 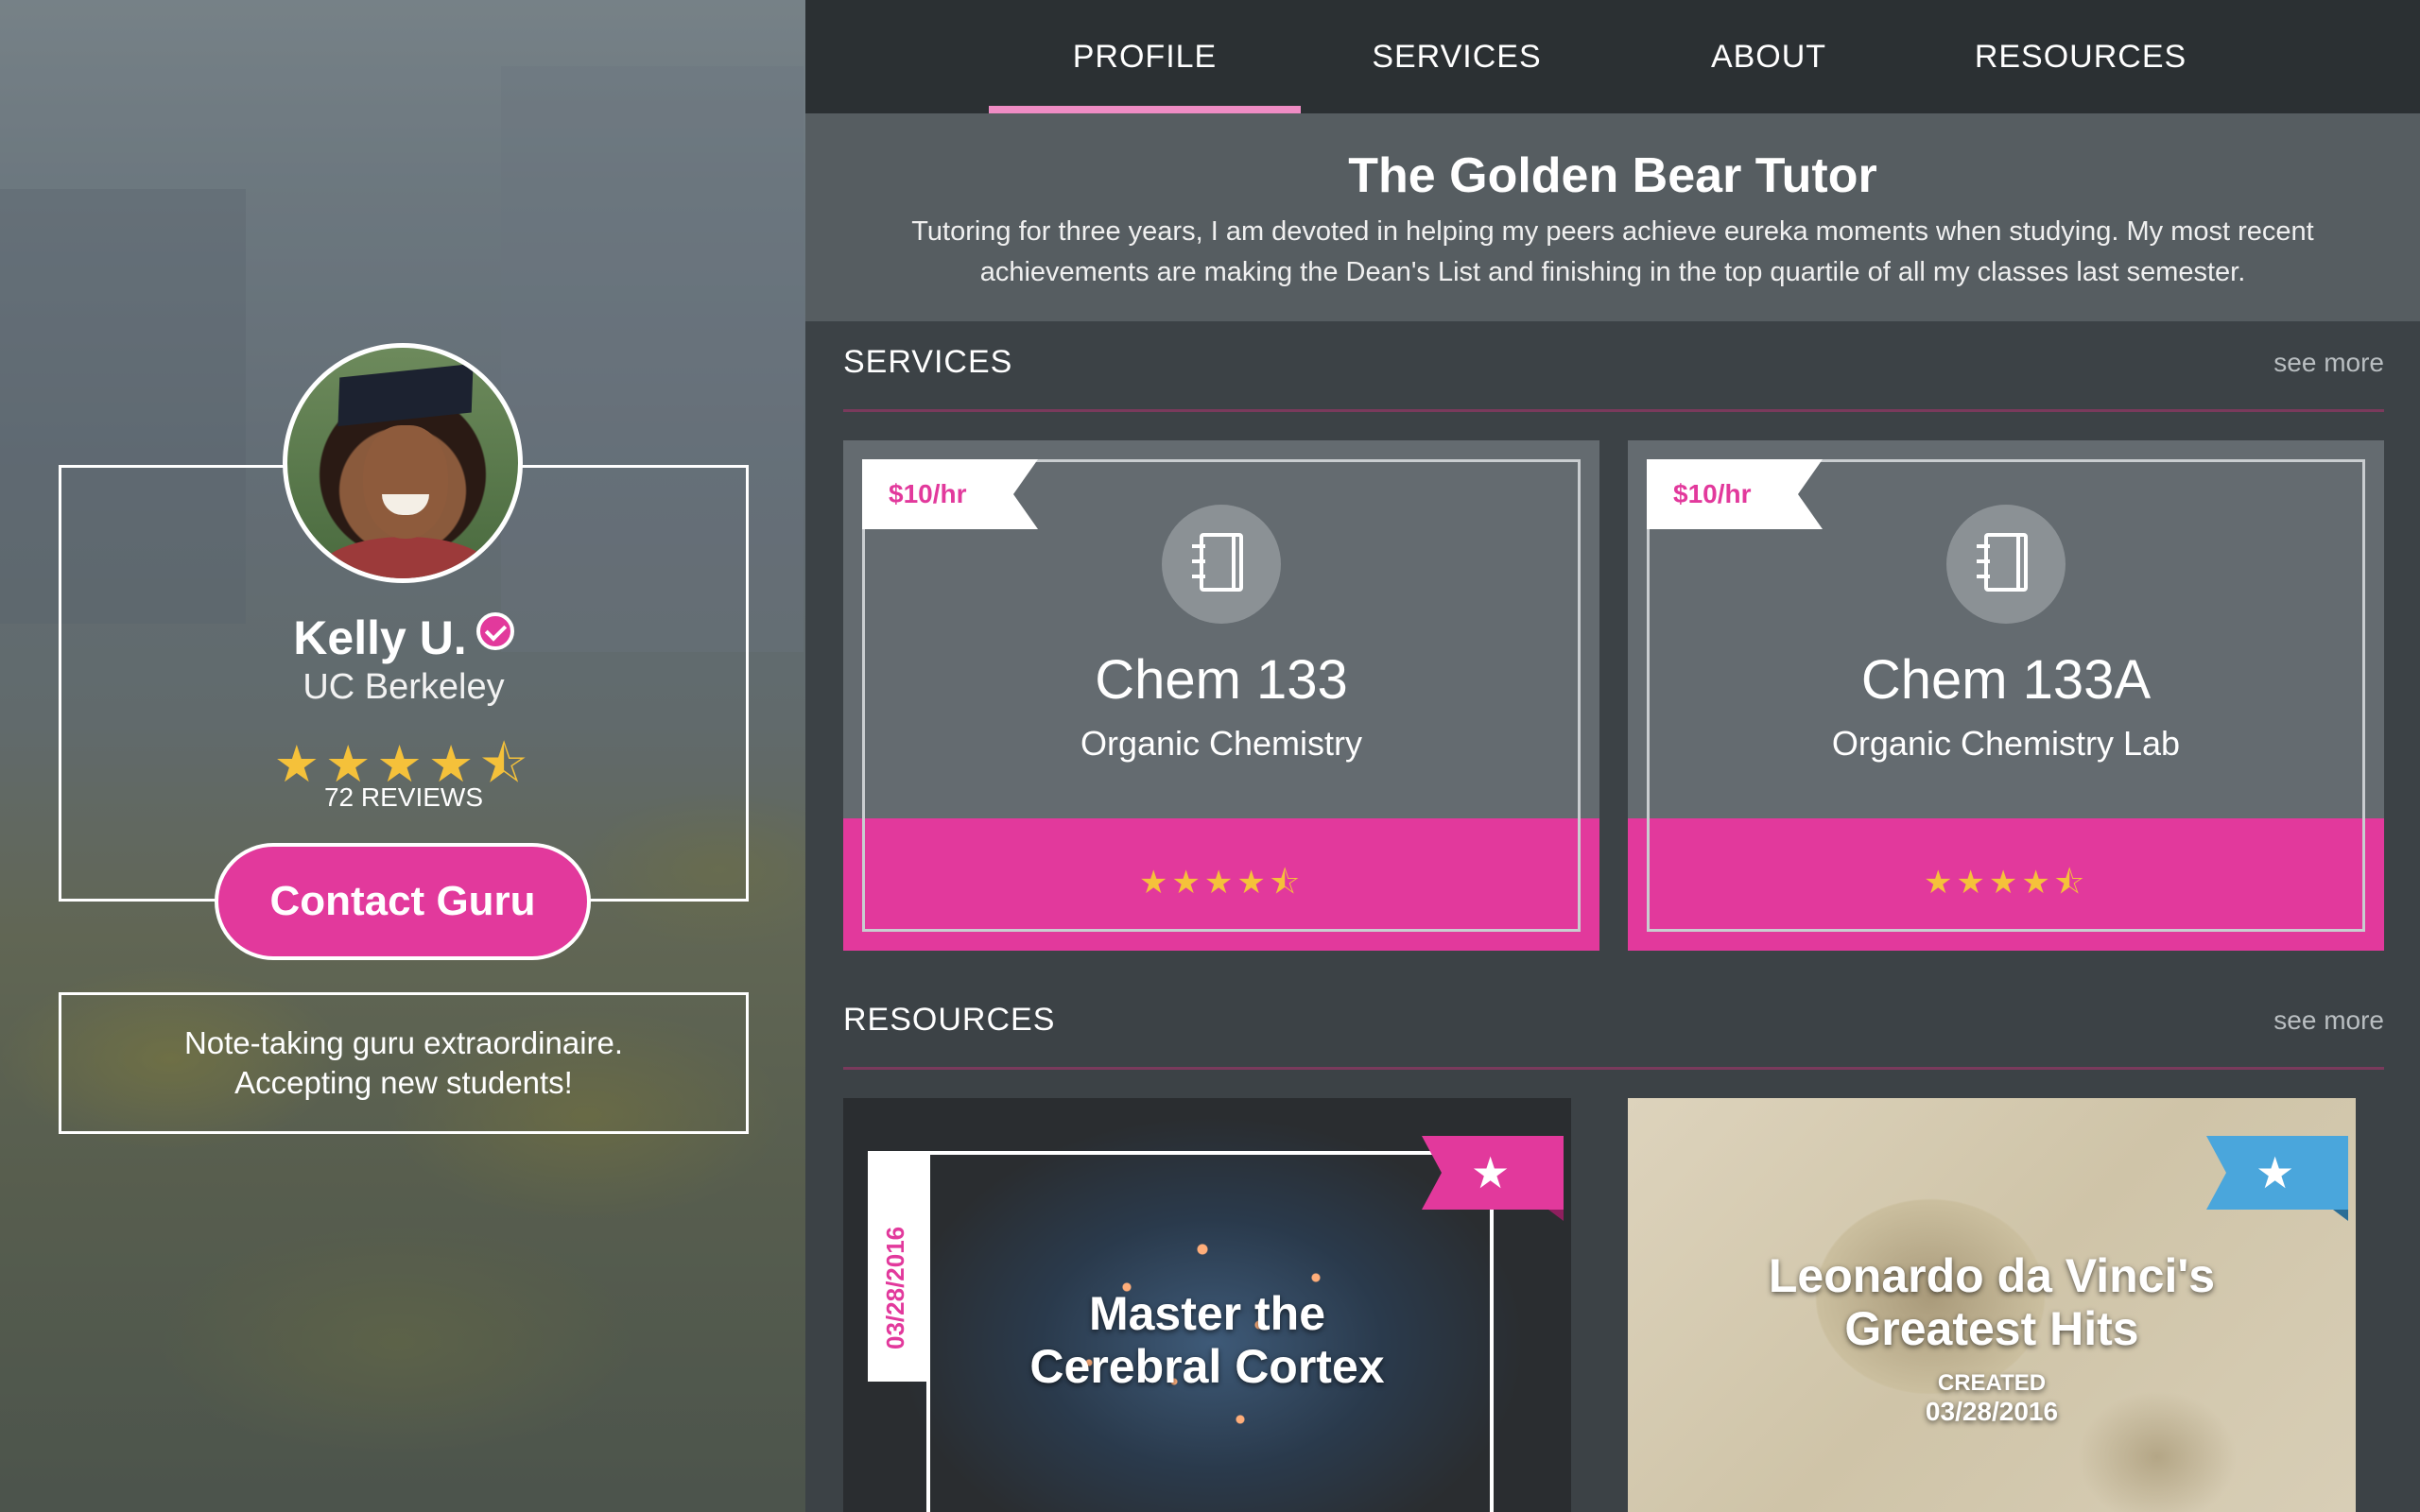 What do you see at coordinates (403, 1082) in the screenshot?
I see `tagline-line: Accepting new students!` at bounding box center [403, 1082].